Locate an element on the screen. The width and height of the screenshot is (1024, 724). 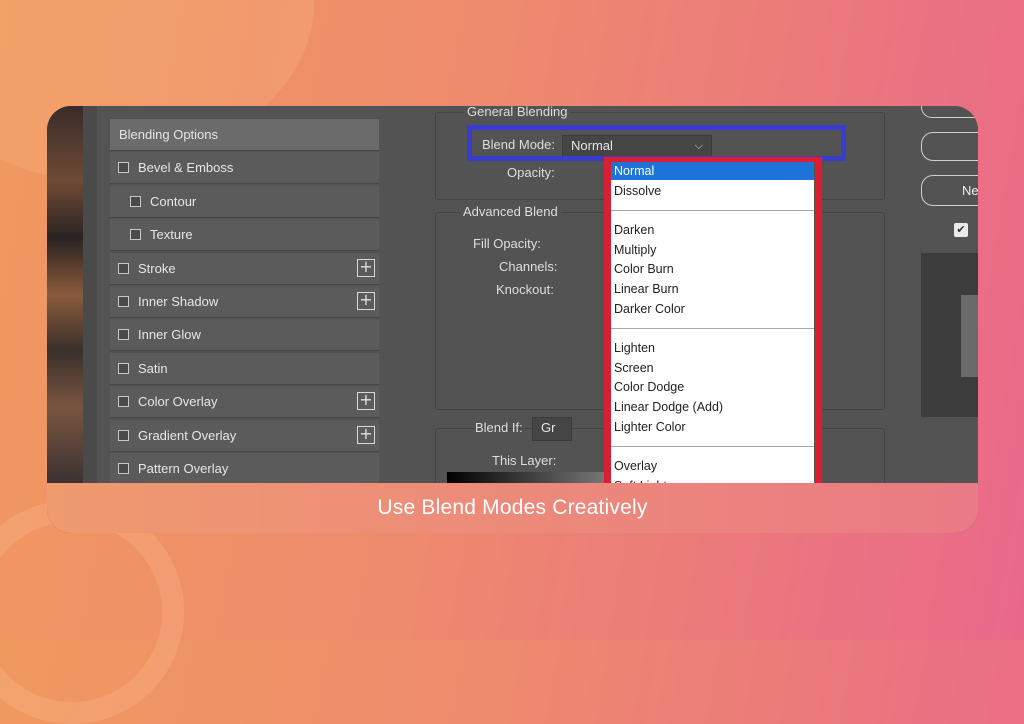
style-item-blending-options: Blending Options is located at coordinates (244, 135).